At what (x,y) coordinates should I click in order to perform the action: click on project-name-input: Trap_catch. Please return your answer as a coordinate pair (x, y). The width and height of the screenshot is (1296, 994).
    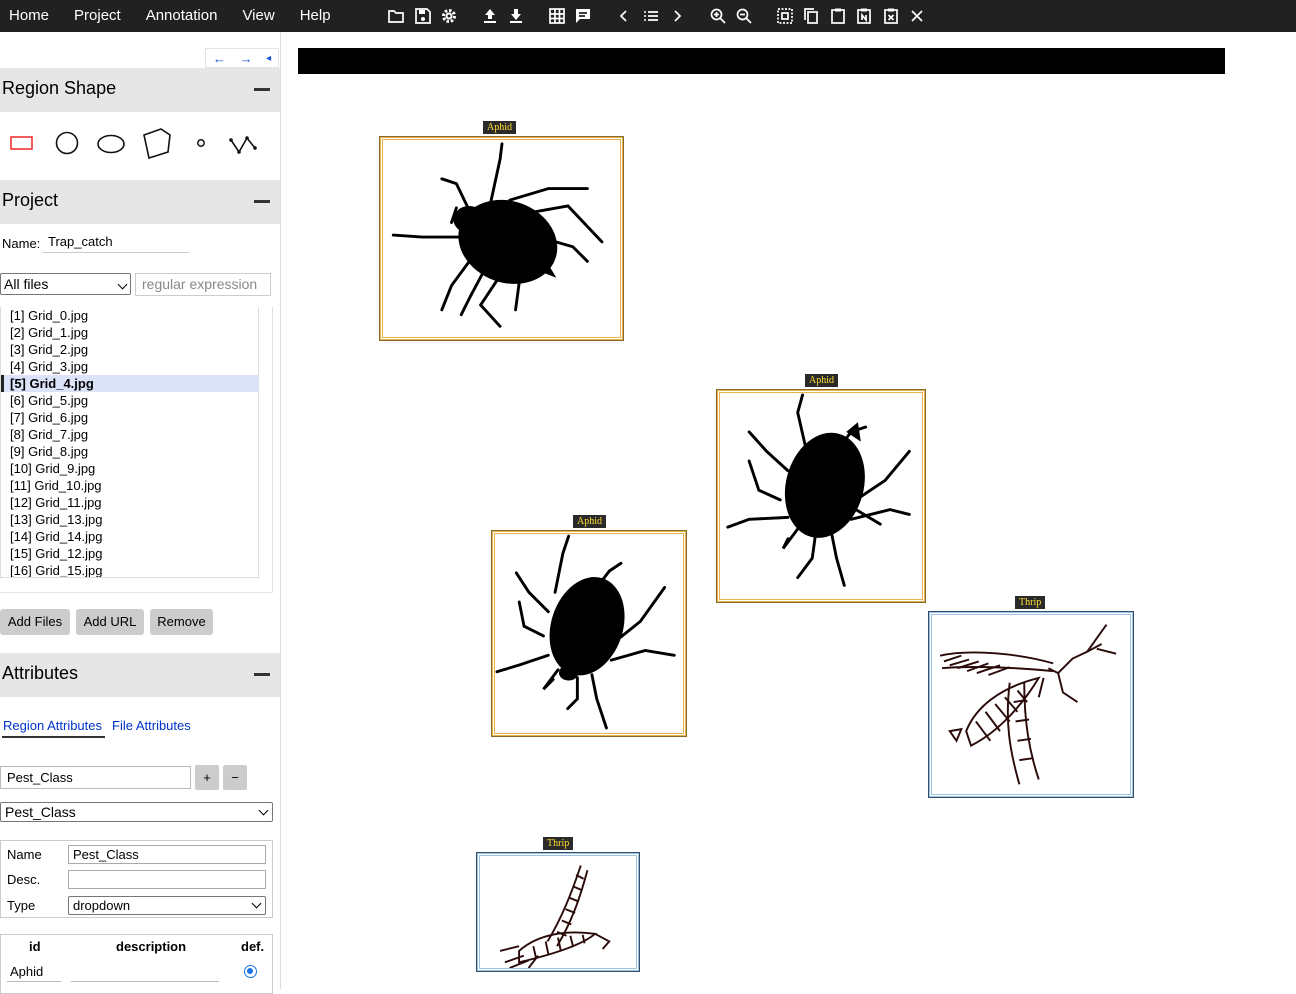
    Looking at the image, I should click on (115, 242).